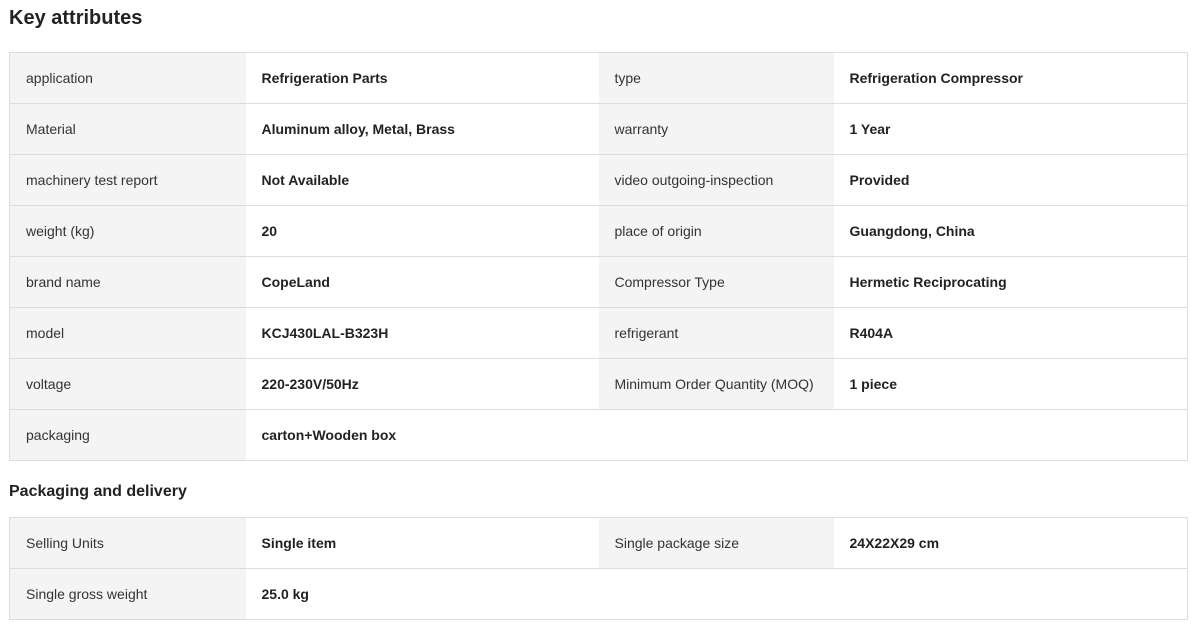 This screenshot has height=628, width=1193. What do you see at coordinates (1010, 78) in the screenshot?
I see `attribute-value: Refrigeration Compressor` at bounding box center [1010, 78].